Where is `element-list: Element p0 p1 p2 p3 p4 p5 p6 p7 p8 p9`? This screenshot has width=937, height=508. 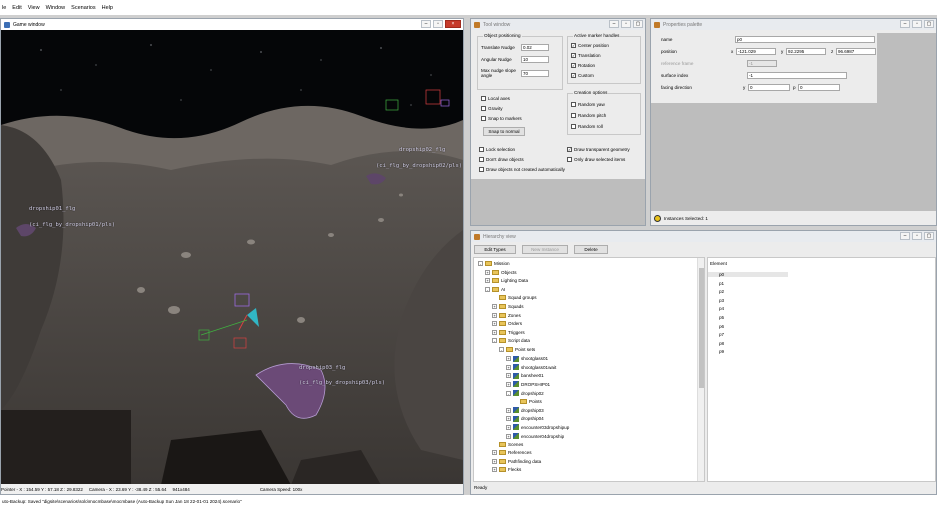
element-list: Element p0 p1 p2 p3 p4 p5 p6 p7 p8 p9 is located at coordinates (821, 369).